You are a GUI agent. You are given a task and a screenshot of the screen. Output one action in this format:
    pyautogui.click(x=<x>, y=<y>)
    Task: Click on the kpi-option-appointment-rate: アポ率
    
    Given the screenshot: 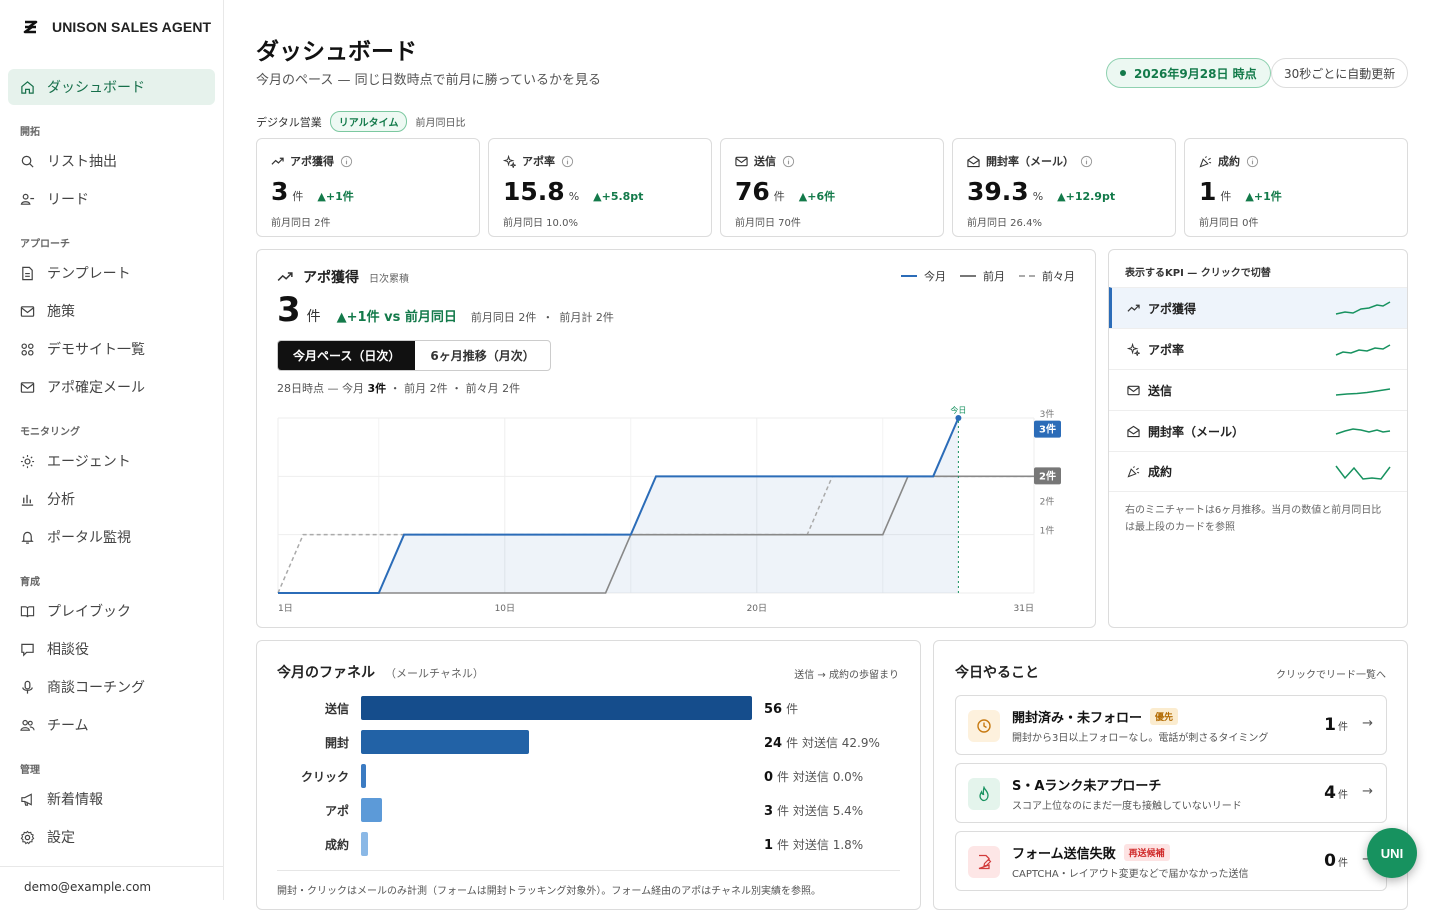 What is the action you would take?
    pyautogui.click(x=1258, y=348)
    